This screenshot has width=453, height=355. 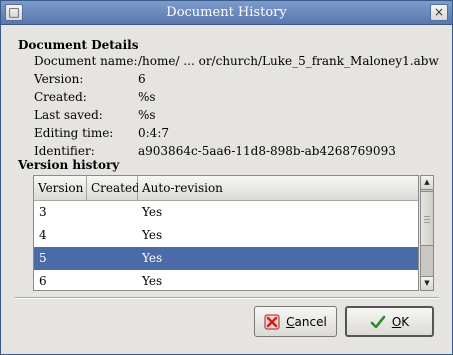 What do you see at coordinates (236, 81) in the screenshot?
I see `detail-row-version: Version: 6` at bounding box center [236, 81].